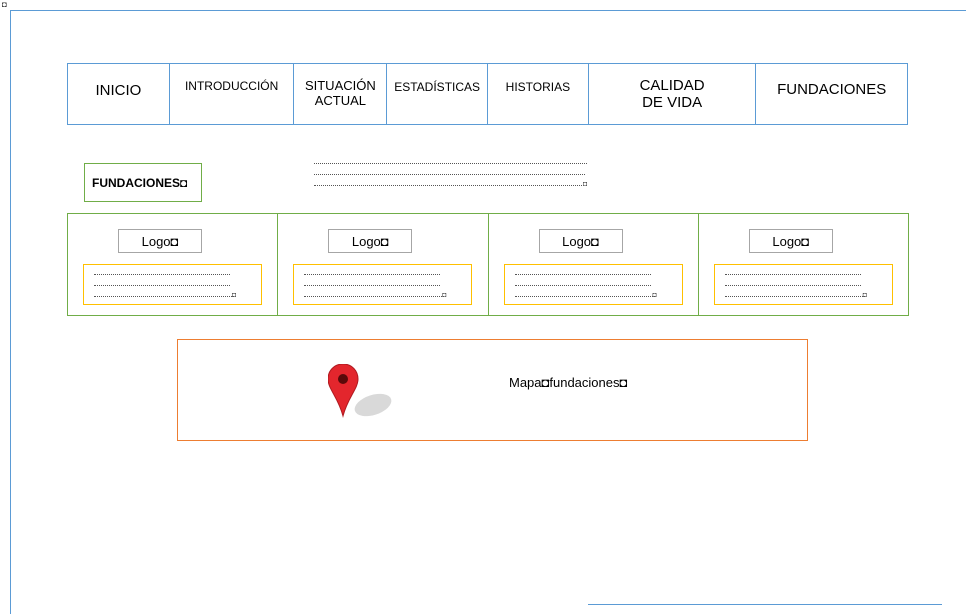  I want to click on nav-item-historias: HISTORIAS, so click(538, 94).